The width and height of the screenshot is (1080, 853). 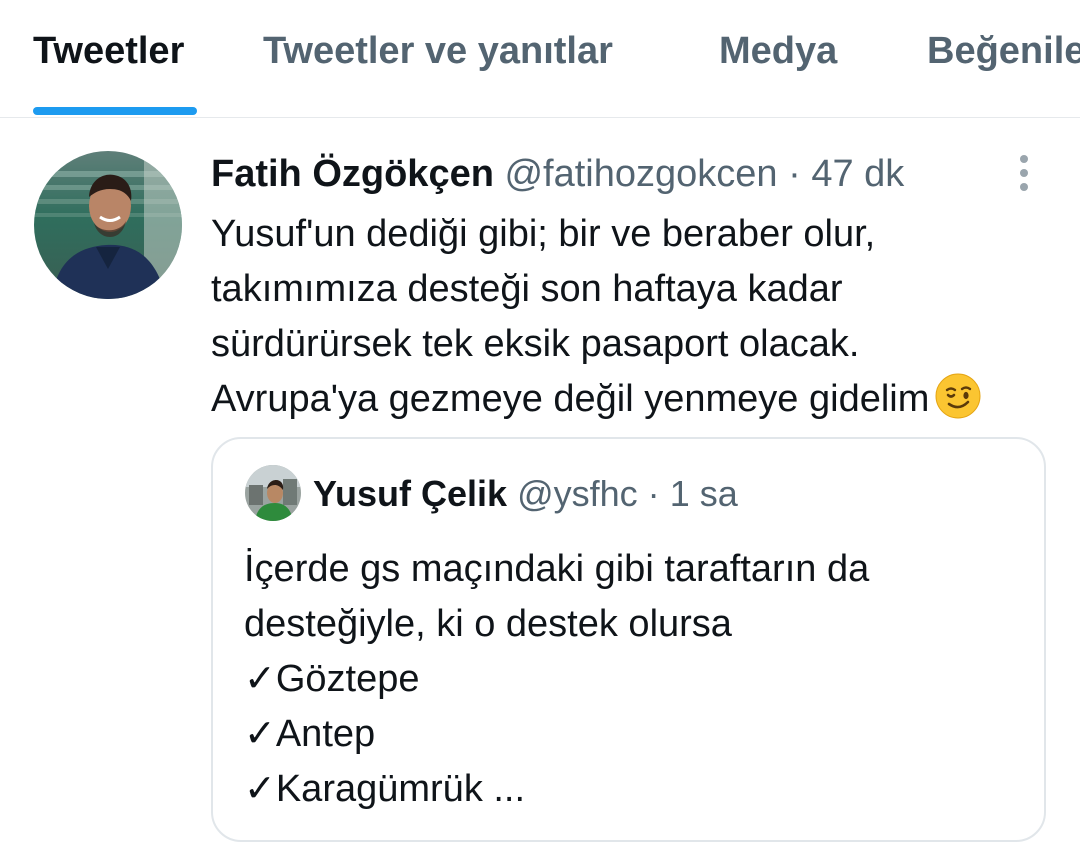 I want to click on quoted-text-line: İçerde gs maçındaki gibi taraftarın da, so click(x=557, y=569).